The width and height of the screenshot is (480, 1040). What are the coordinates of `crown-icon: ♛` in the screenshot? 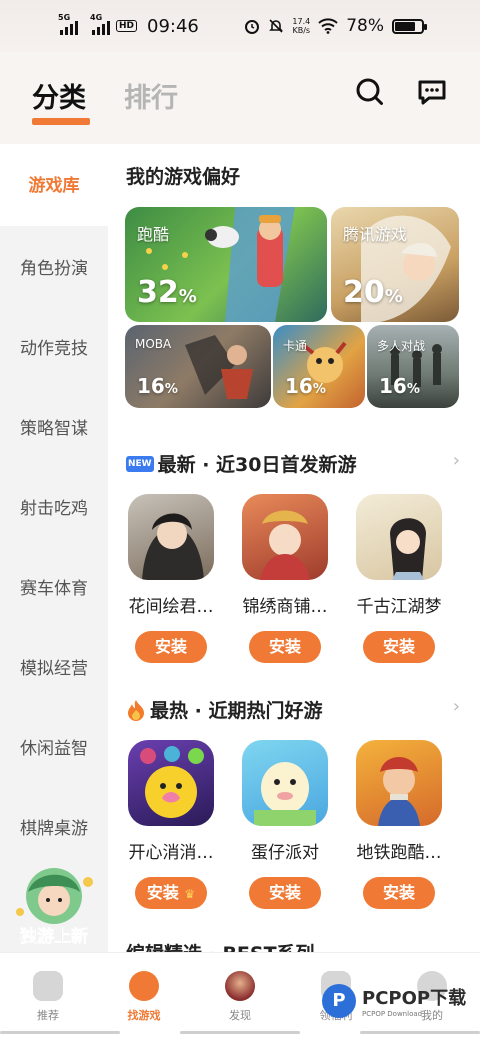 It's located at (190, 894).